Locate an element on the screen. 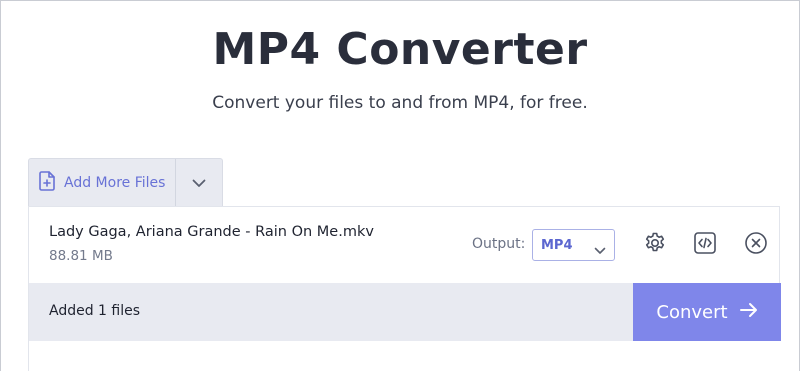 This screenshot has width=800, height=371. output-format-value: MP4 is located at coordinates (557, 245).